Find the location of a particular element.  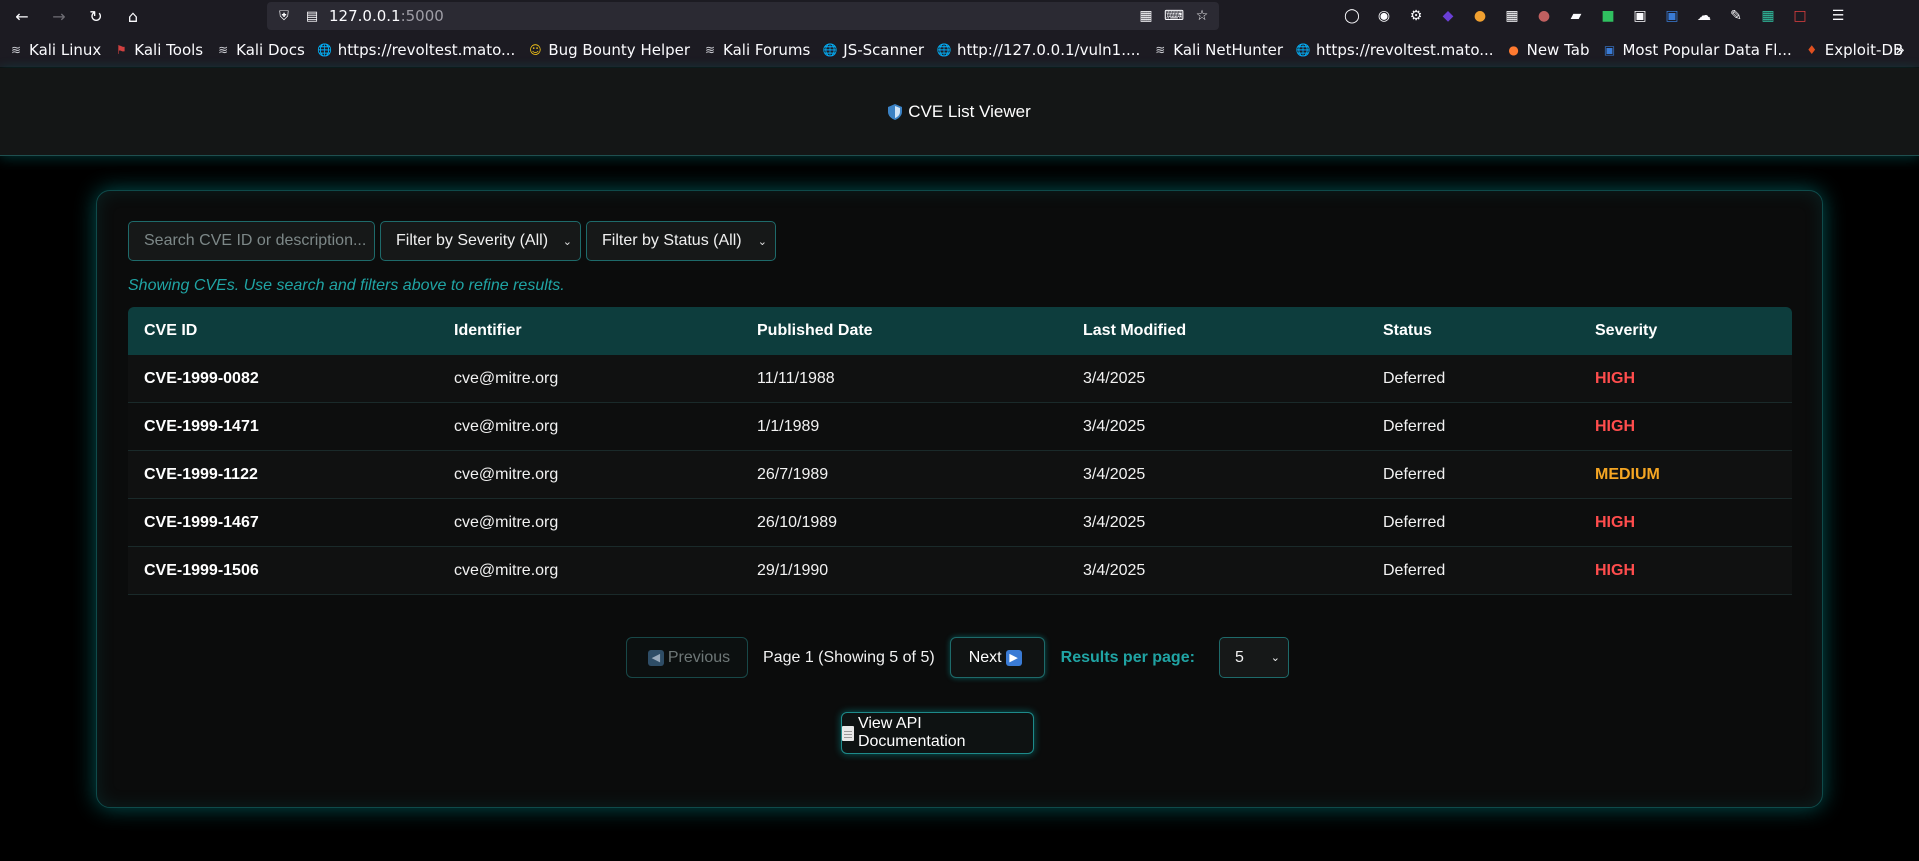

emoji-icon: ☺ is located at coordinates (535, 49).